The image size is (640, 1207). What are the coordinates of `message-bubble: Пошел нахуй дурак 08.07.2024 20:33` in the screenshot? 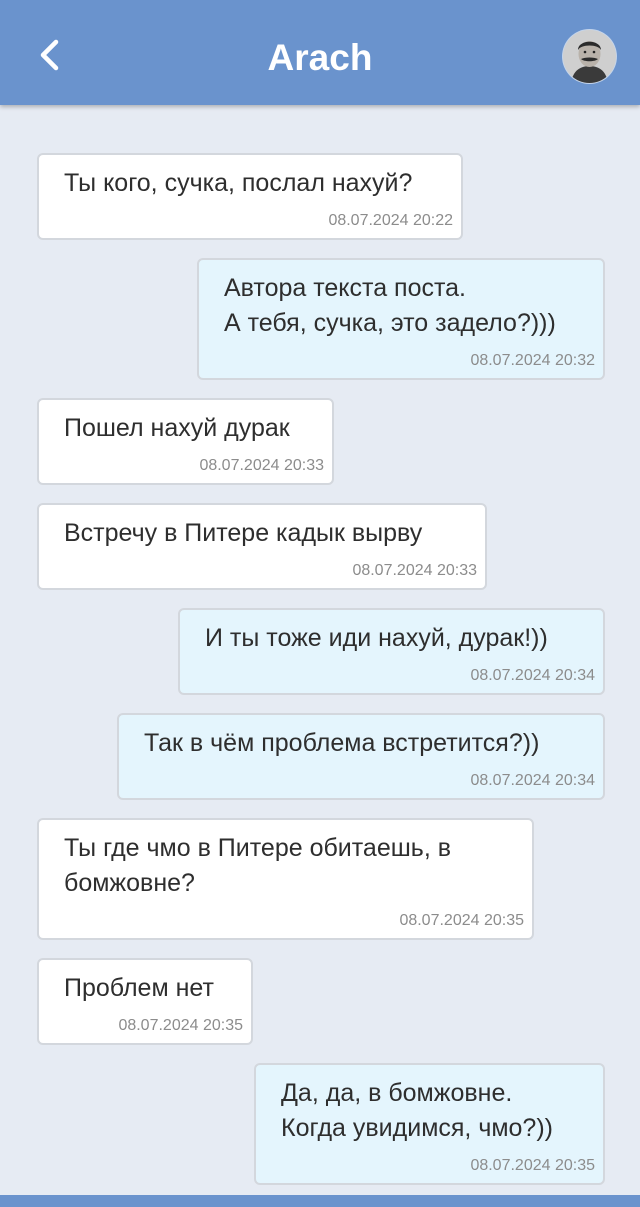 It's located at (185, 441).